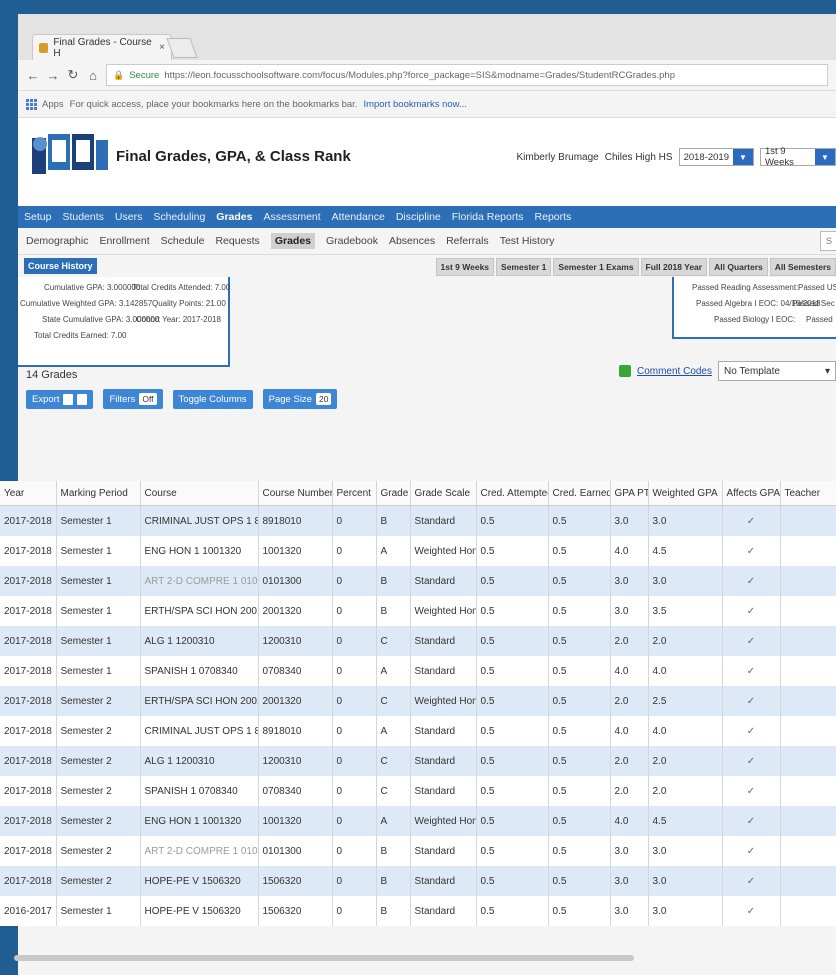 The width and height of the screenshot is (836, 975). What do you see at coordinates (60, 266) in the screenshot?
I see `tab-course-history: Course History` at bounding box center [60, 266].